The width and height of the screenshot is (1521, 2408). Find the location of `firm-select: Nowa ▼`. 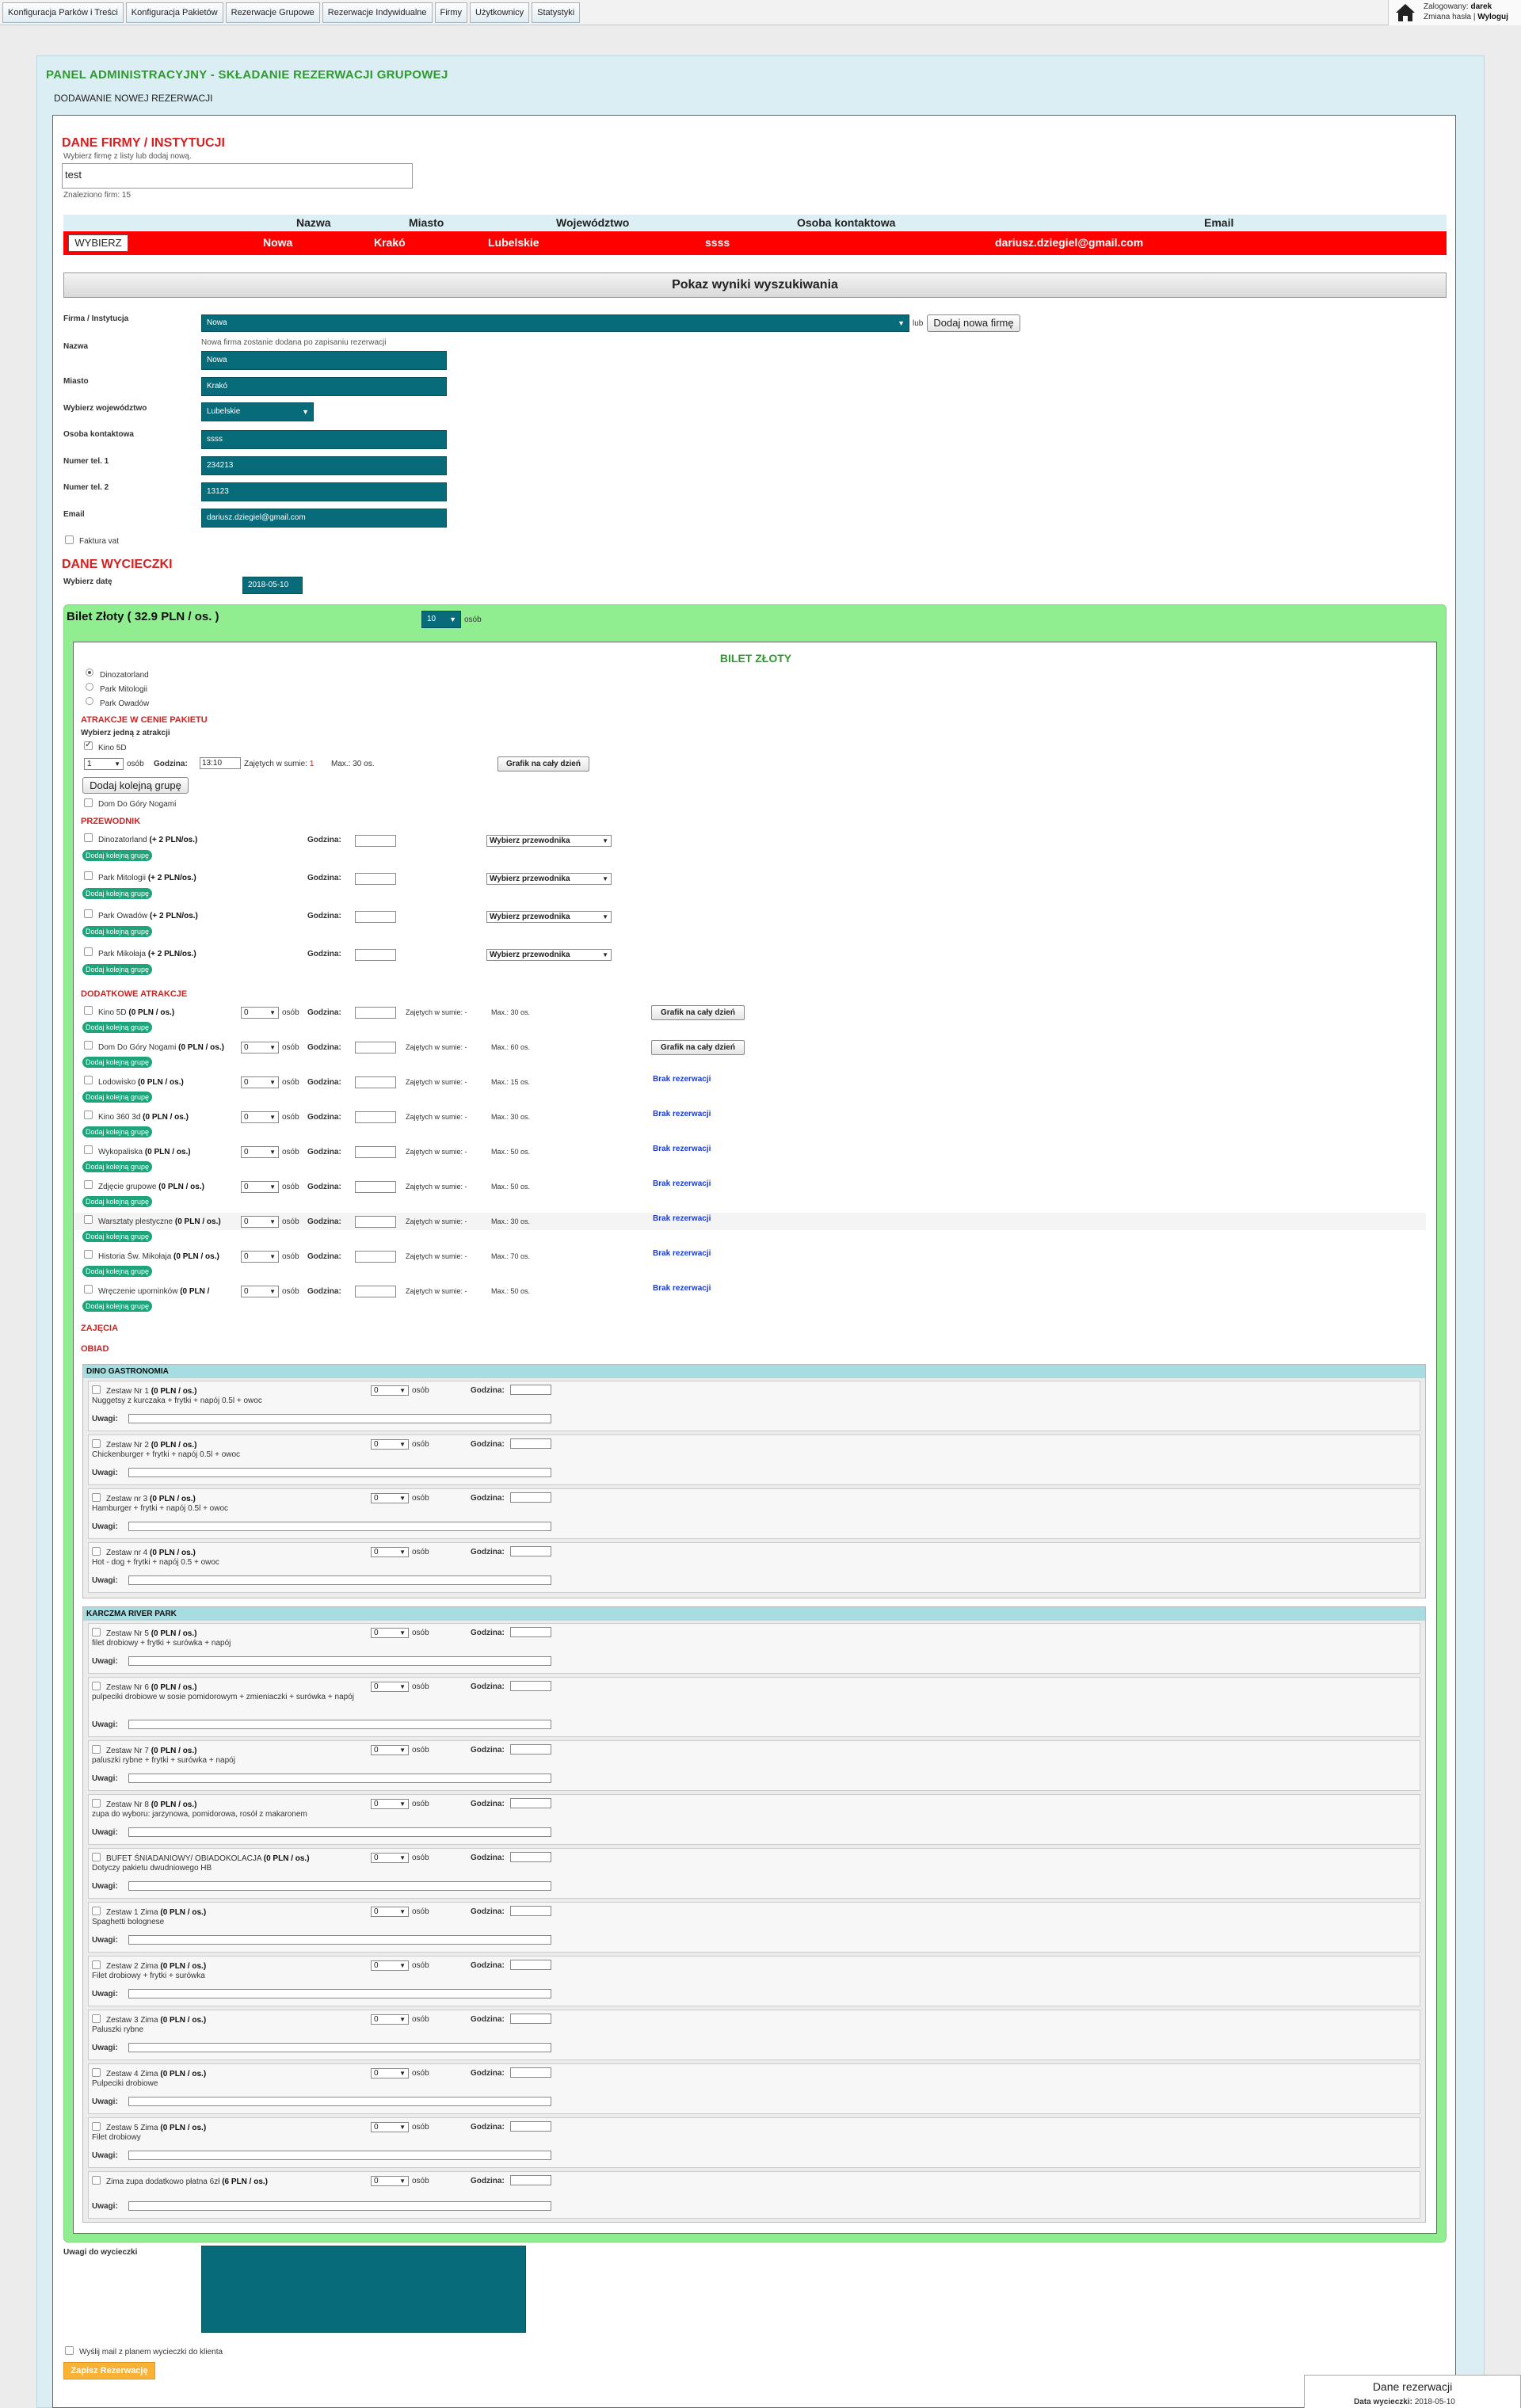

firm-select: Nowa ▼ is located at coordinates (555, 323).